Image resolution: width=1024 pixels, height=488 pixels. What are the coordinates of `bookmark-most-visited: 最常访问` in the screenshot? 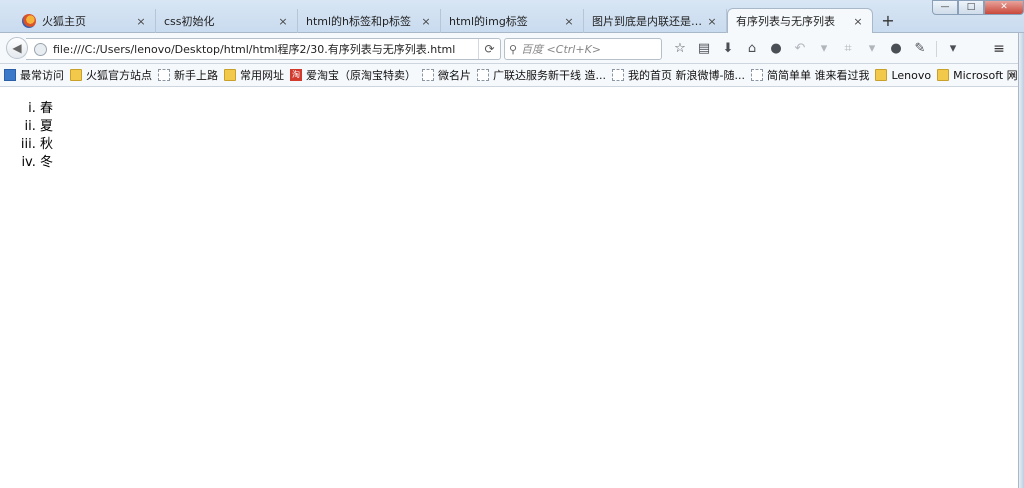 It's located at (34, 75).